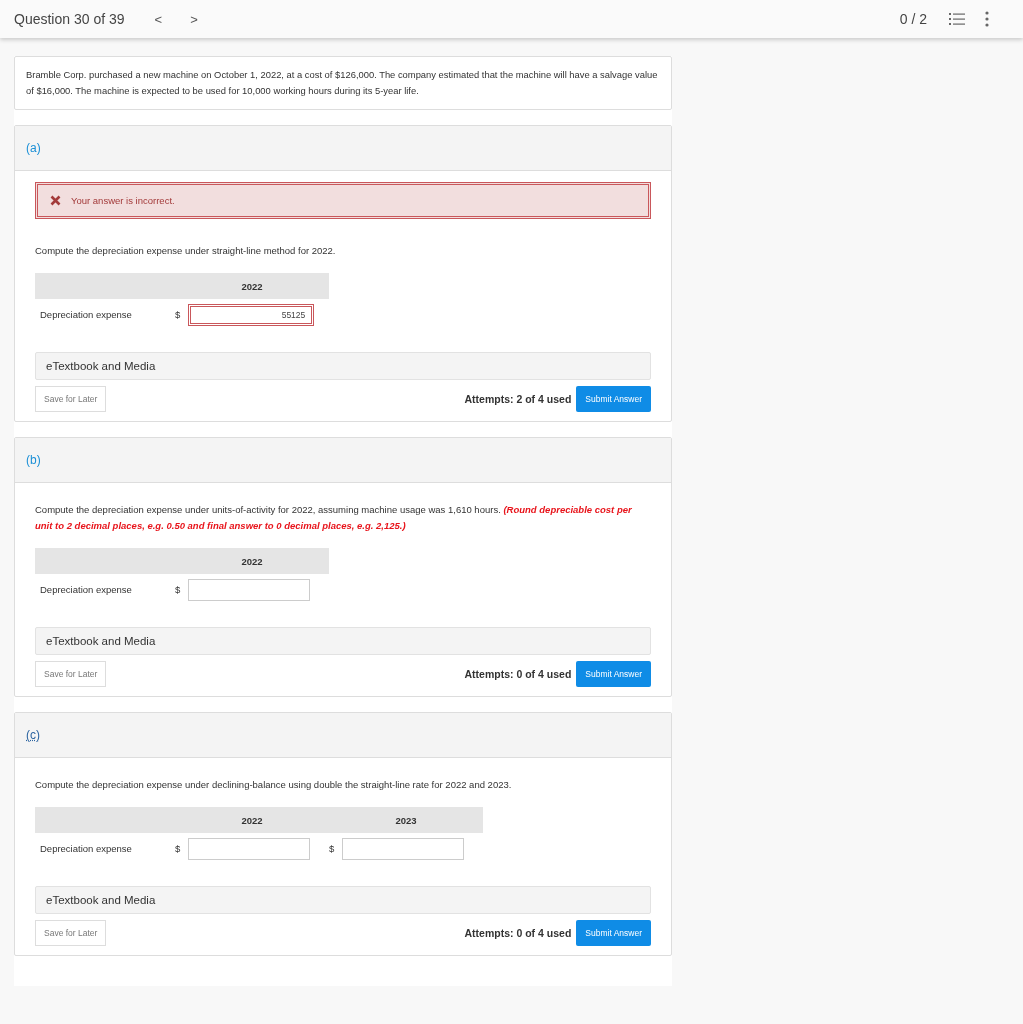  Describe the element at coordinates (957, 19) in the screenshot. I see `list-icon` at that location.